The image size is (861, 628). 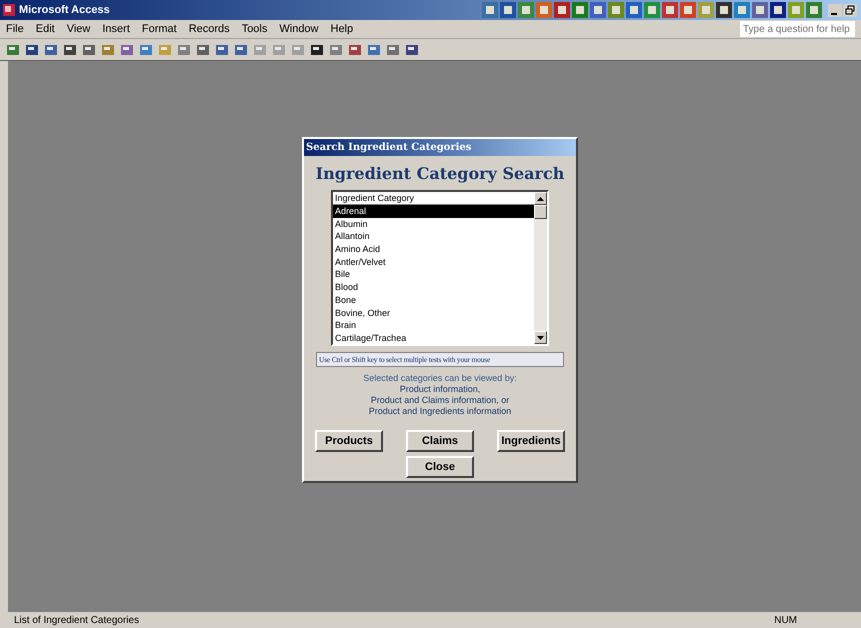 What do you see at coordinates (433, 211) in the screenshot?
I see `list-item: Adrenal` at bounding box center [433, 211].